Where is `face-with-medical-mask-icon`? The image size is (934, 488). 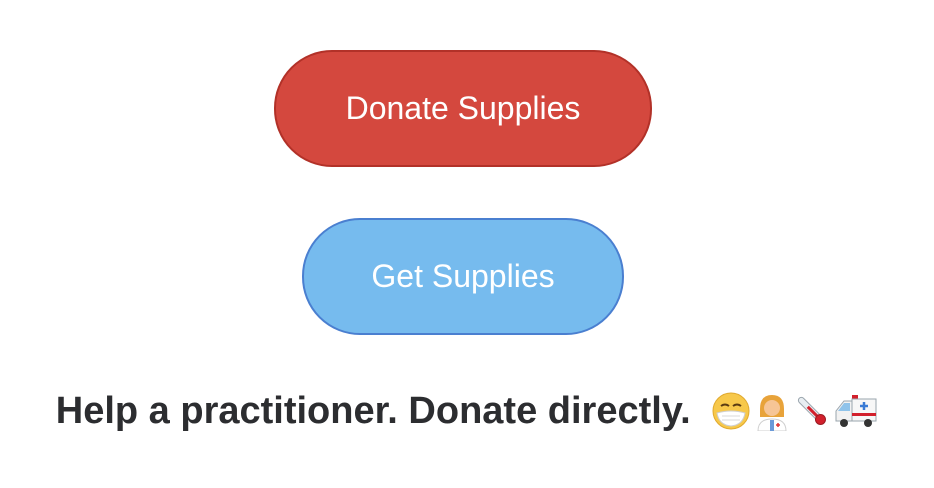
face-with-medical-mask-icon is located at coordinates (731, 411).